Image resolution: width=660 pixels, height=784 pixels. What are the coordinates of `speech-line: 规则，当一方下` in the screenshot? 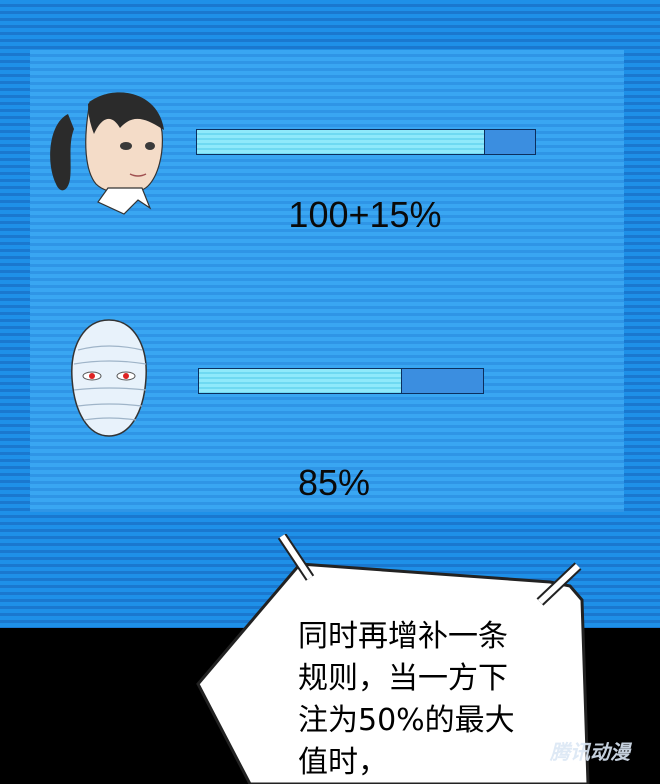 It's located at (403, 678).